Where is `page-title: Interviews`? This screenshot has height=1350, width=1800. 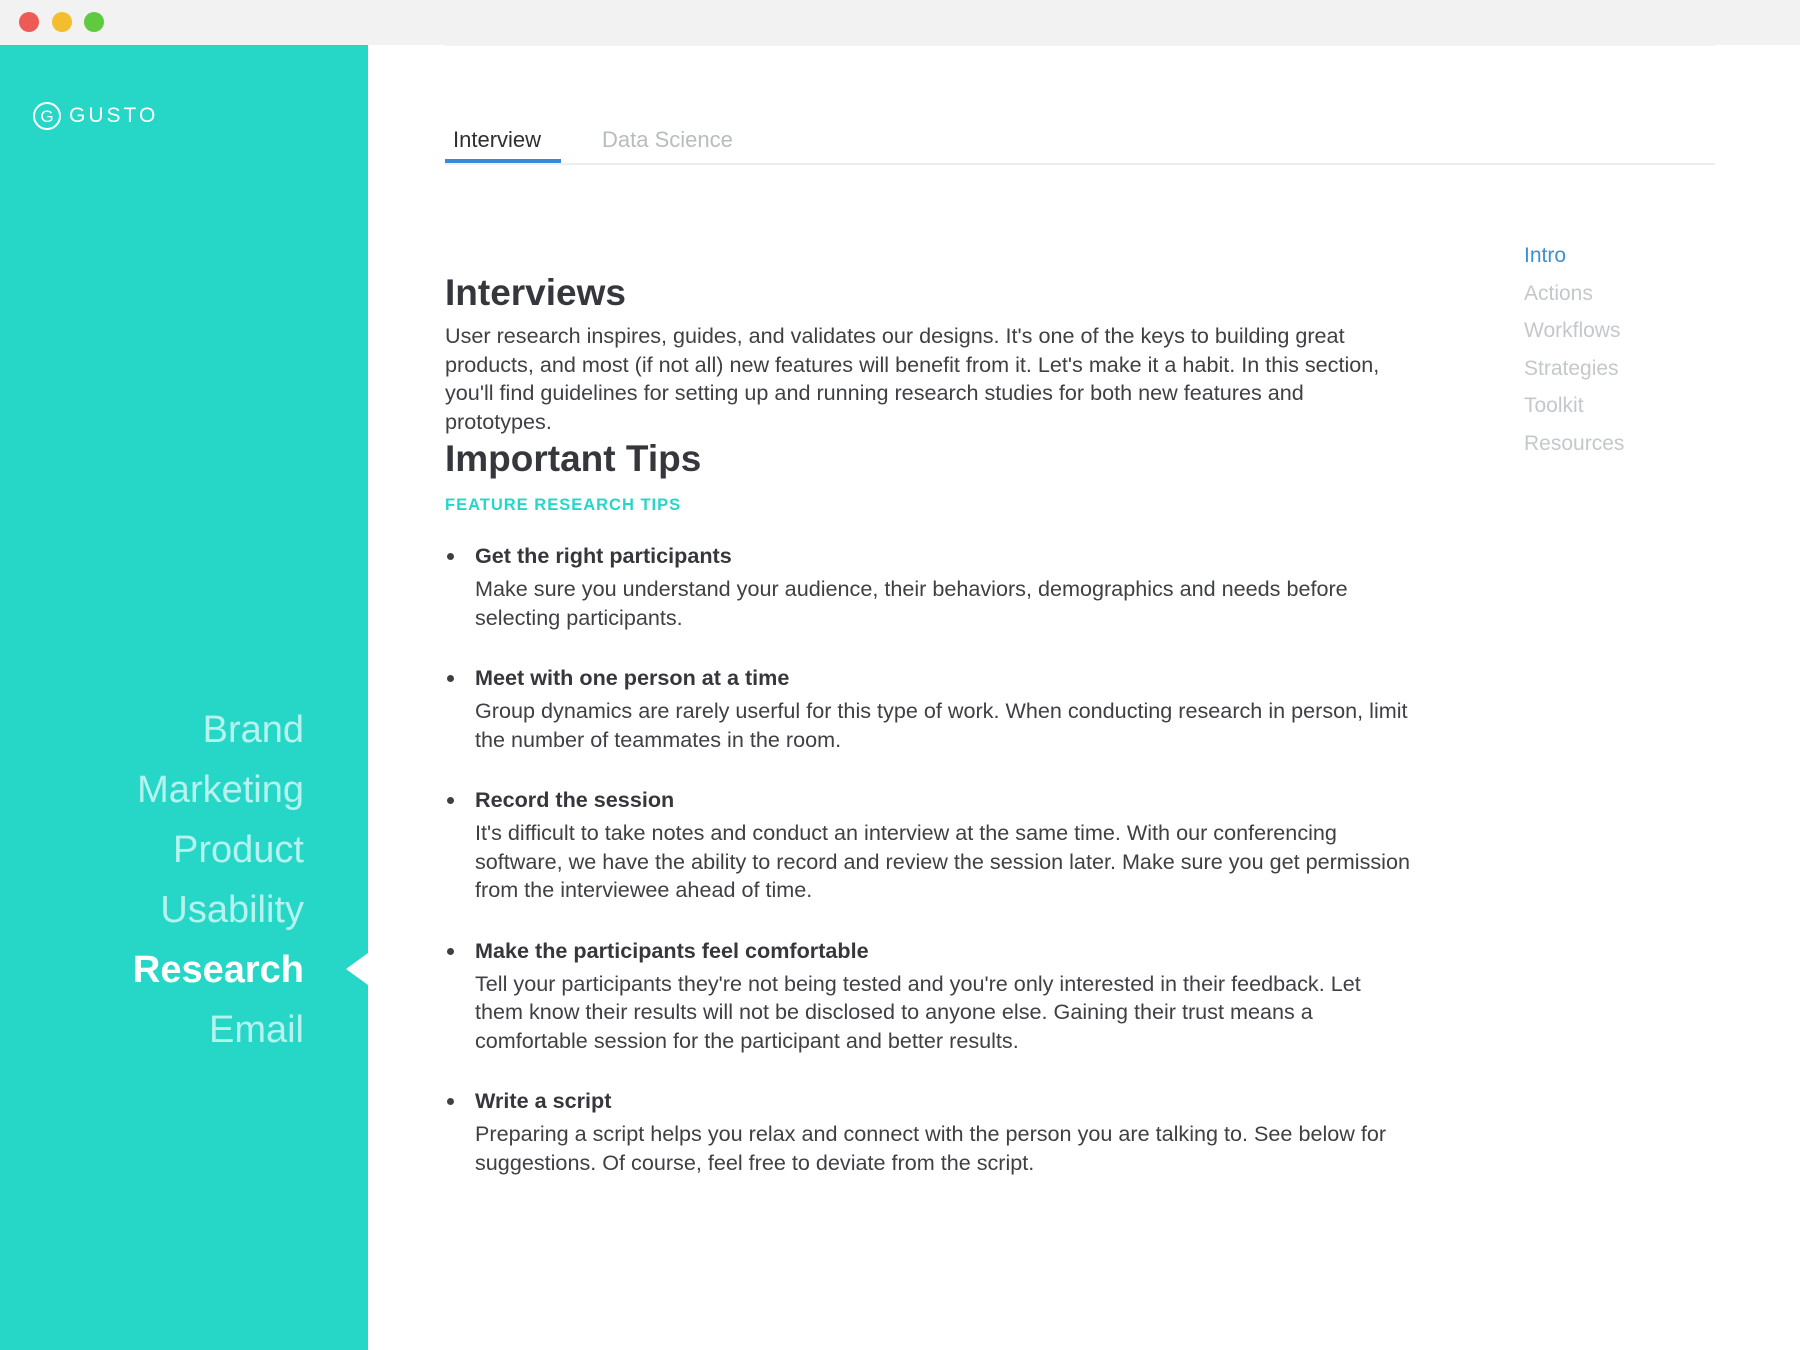
page-title: Interviews is located at coordinates (535, 292).